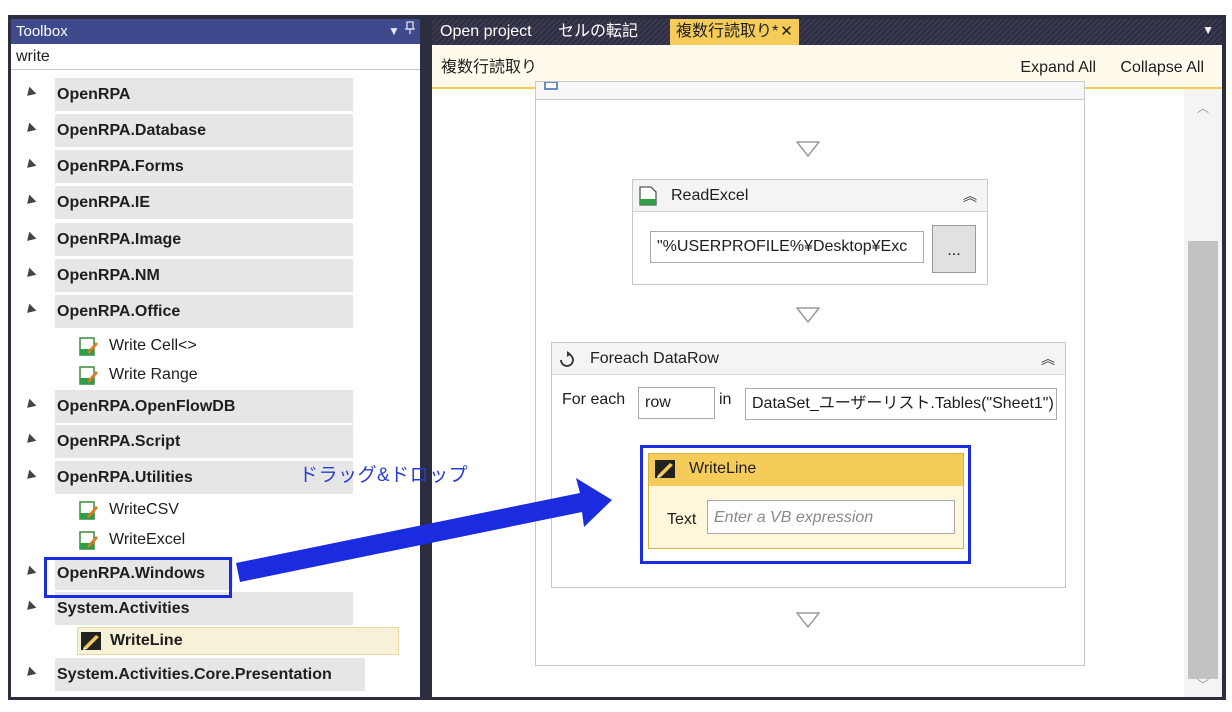 This screenshot has height=712, width=1232. Describe the element at coordinates (138, 577) in the screenshot. I see `drag-source-highlight` at that location.